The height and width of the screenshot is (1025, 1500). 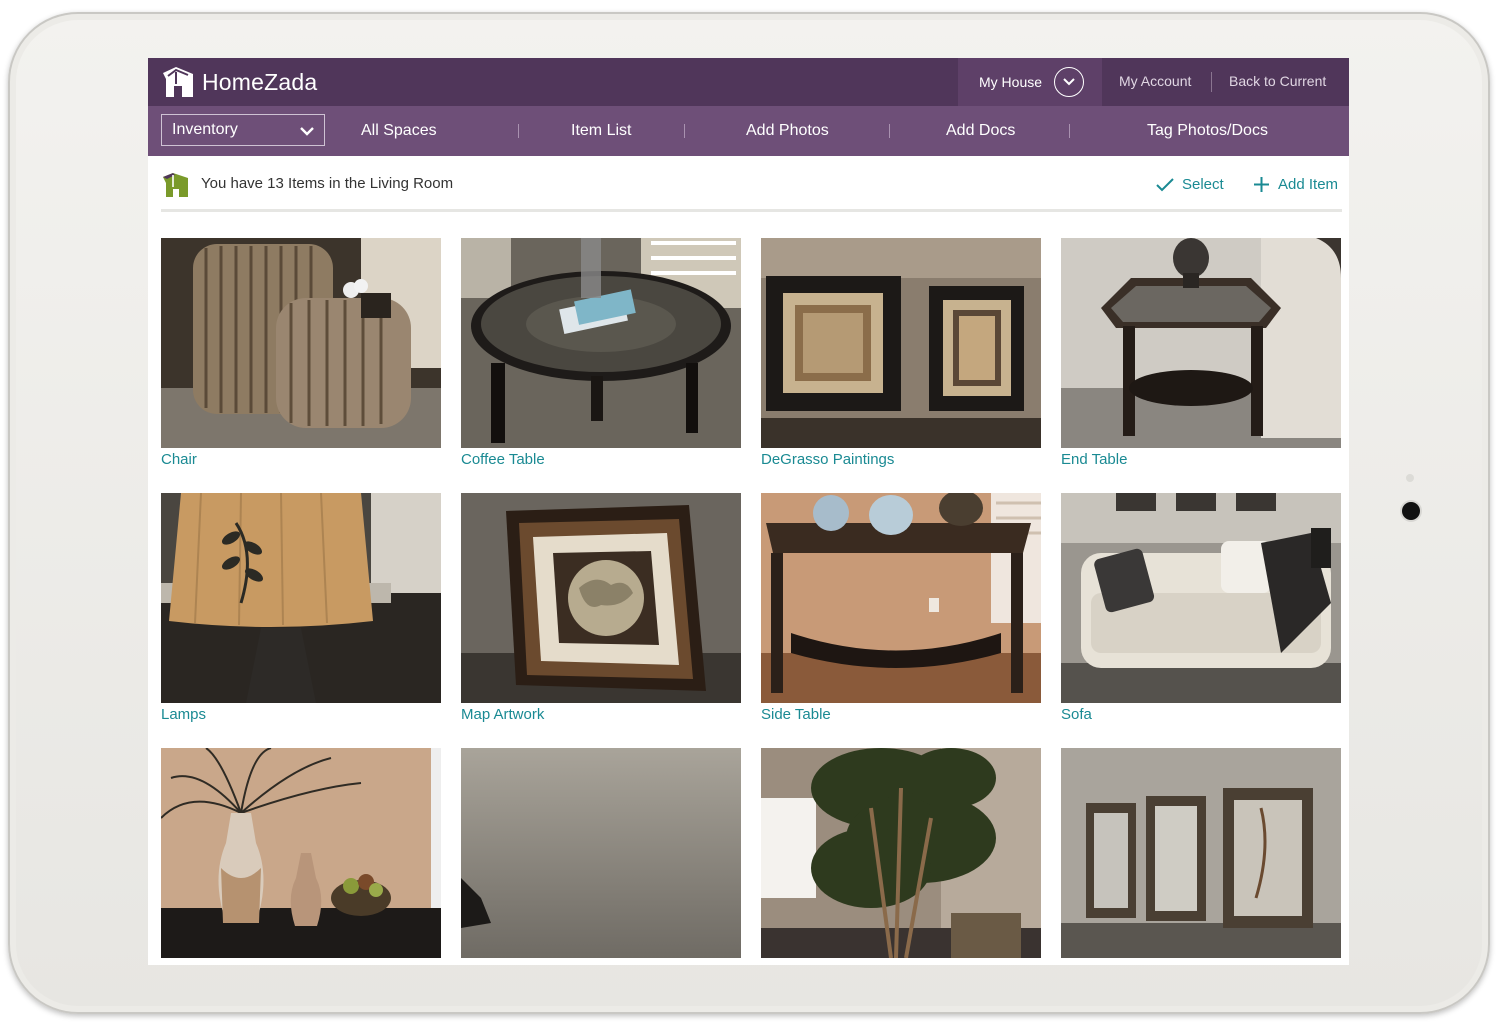 What do you see at coordinates (601, 131) in the screenshot?
I see `nav-item-list: Item List` at bounding box center [601, 131].